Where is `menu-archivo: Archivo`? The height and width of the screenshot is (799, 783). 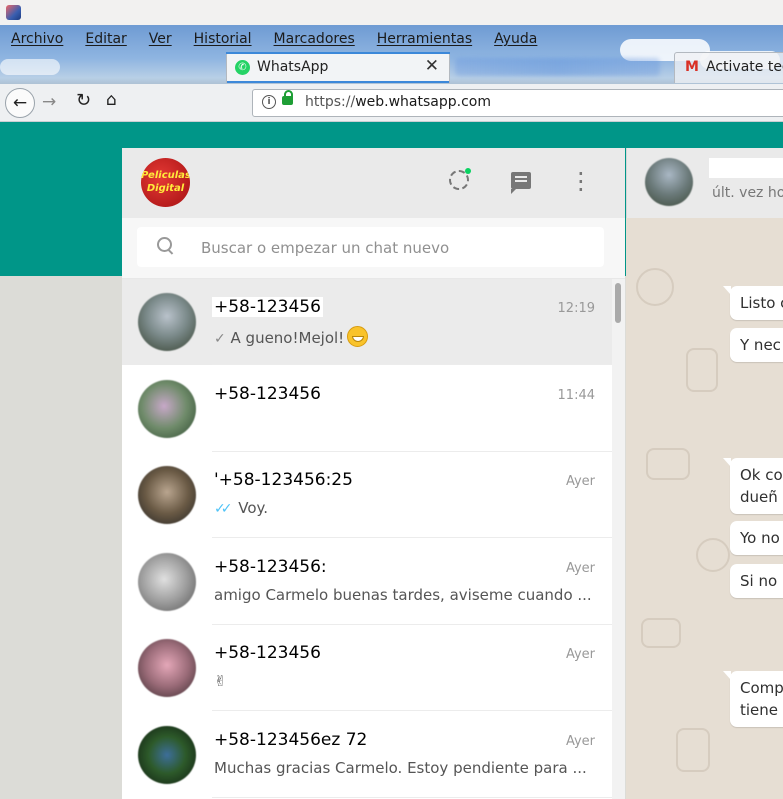
menu-archivo: Archivo is located at coordinates (37, 39).